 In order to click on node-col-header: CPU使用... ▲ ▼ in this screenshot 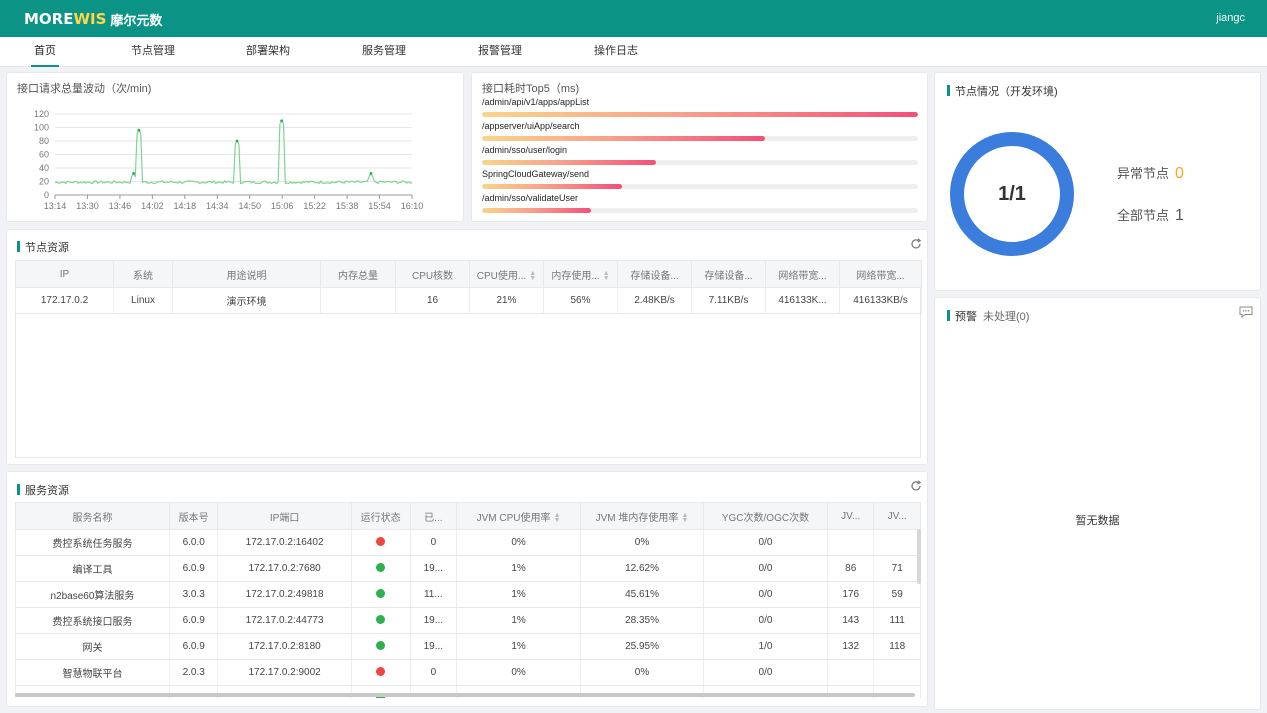, I will do `click(506, 274)`.